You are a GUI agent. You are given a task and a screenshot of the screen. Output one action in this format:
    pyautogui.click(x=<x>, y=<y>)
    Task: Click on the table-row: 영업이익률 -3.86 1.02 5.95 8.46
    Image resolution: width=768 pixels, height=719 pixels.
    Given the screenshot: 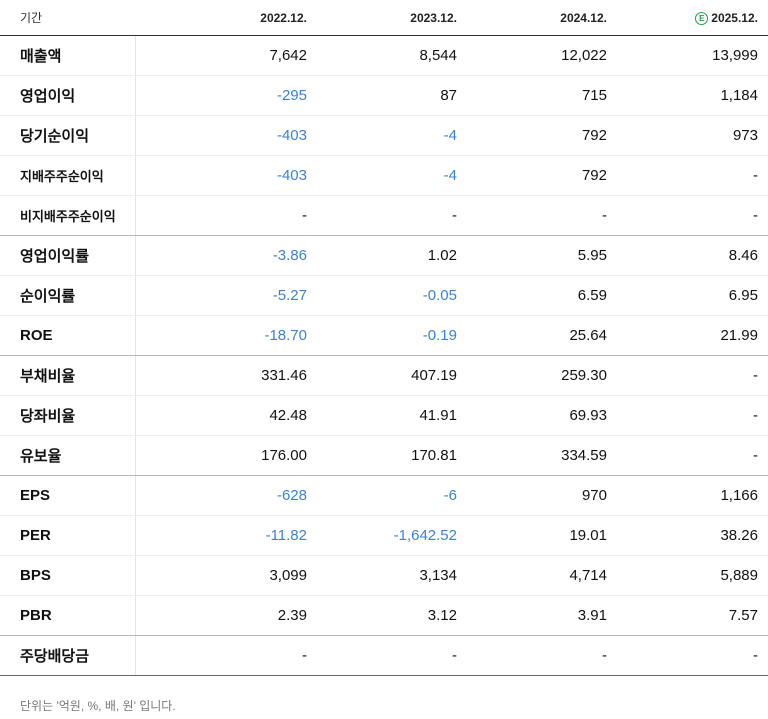 What is the action you would take?
    pyautogui.click(x=384, y=255)
    